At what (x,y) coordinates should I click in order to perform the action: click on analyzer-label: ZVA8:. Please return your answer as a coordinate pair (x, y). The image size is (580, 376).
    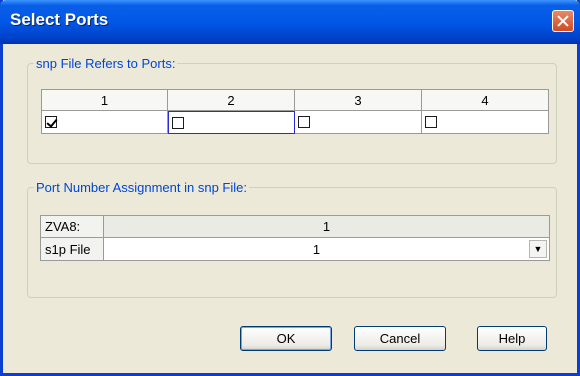
    Looking at the image, I should click on (72, 226).